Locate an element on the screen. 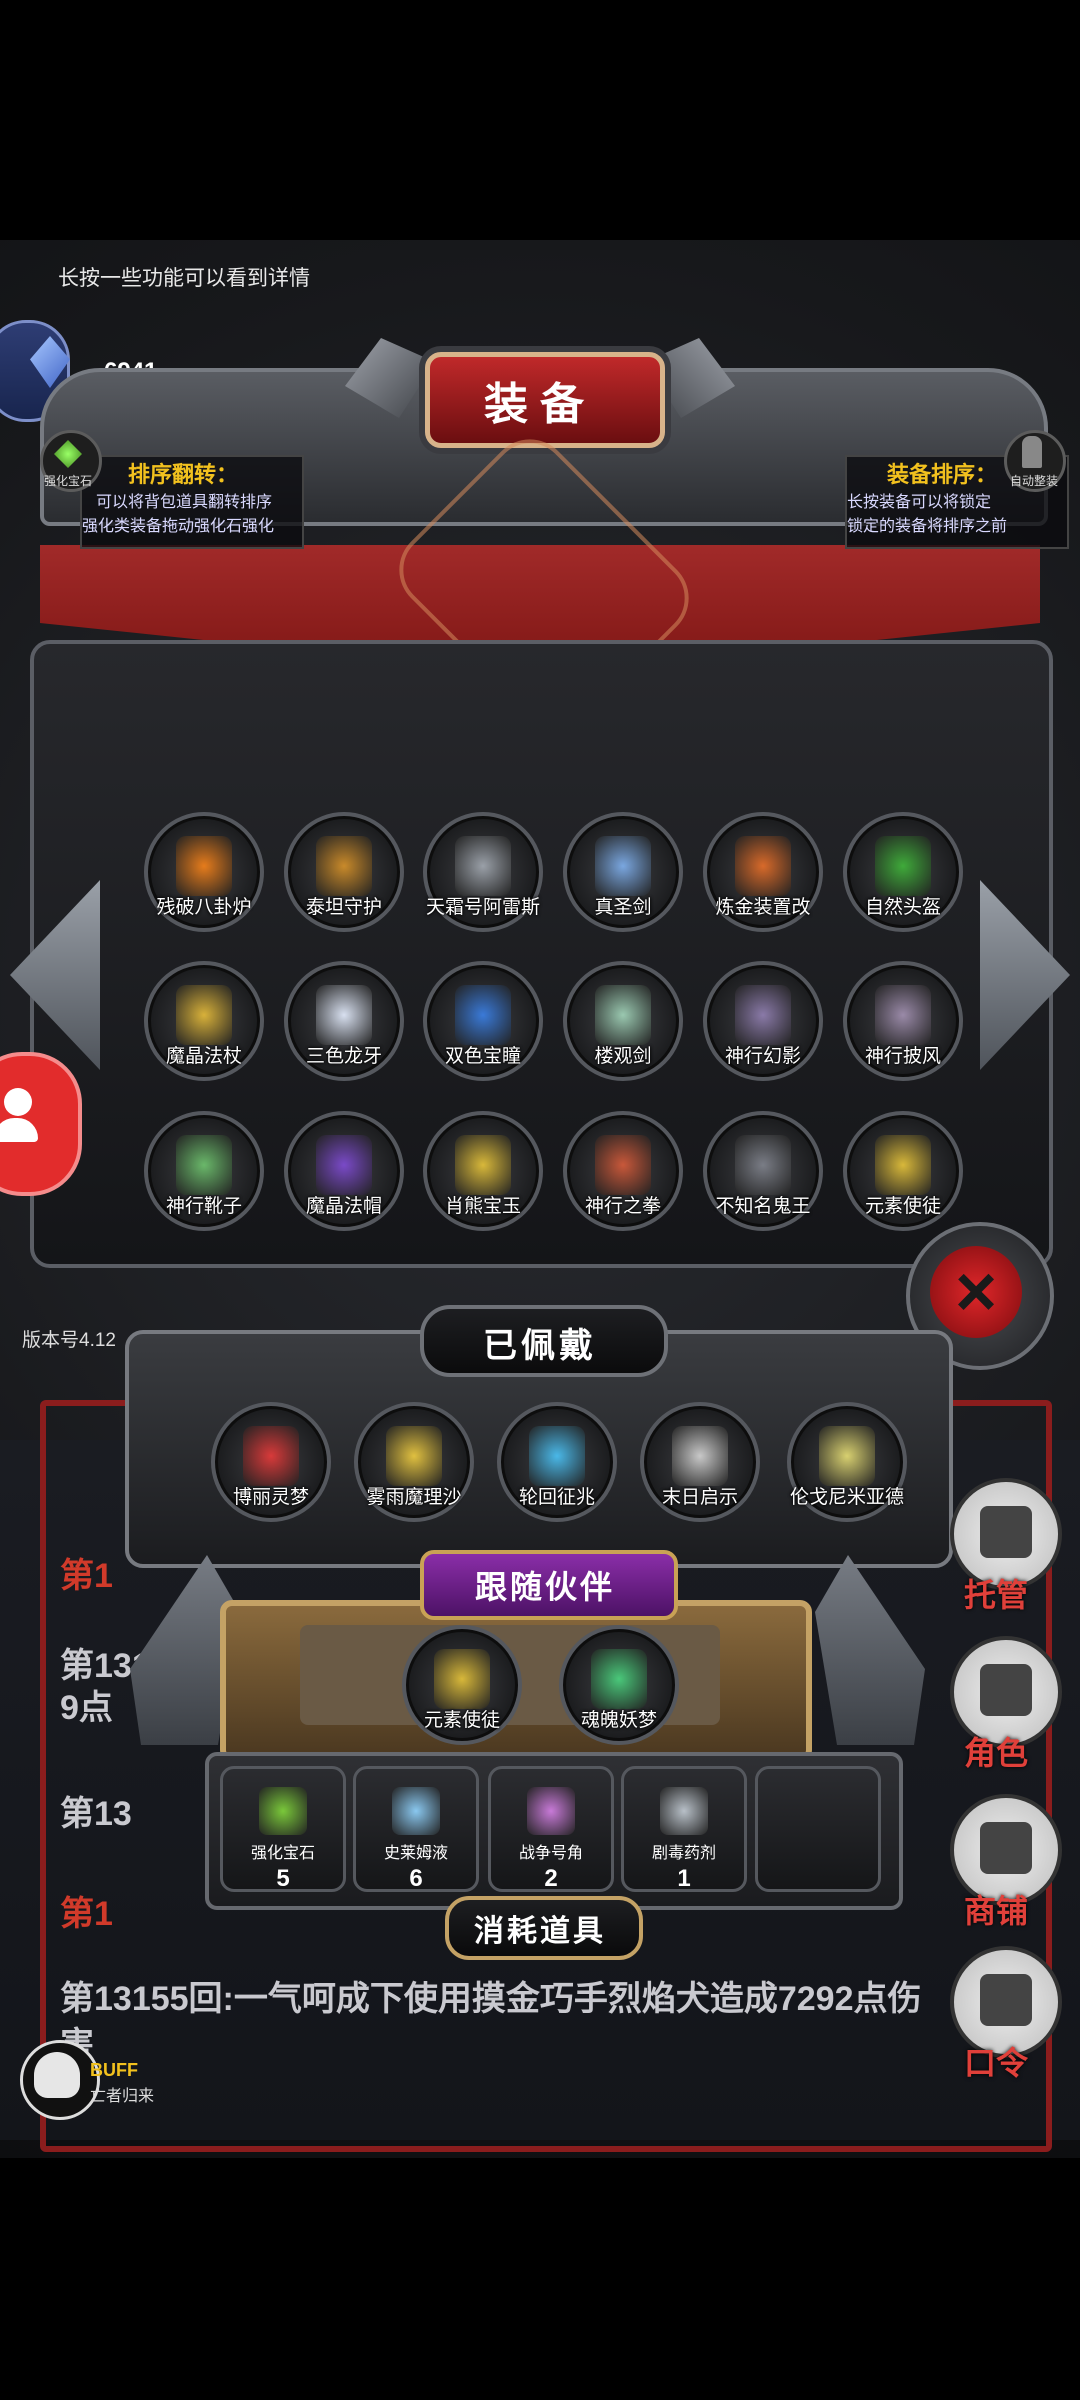 Image resolution: width=1080 pixels, height=2400 pixels. consumable-label: 剧毒药剂 is located at coordinates (683, 1853).